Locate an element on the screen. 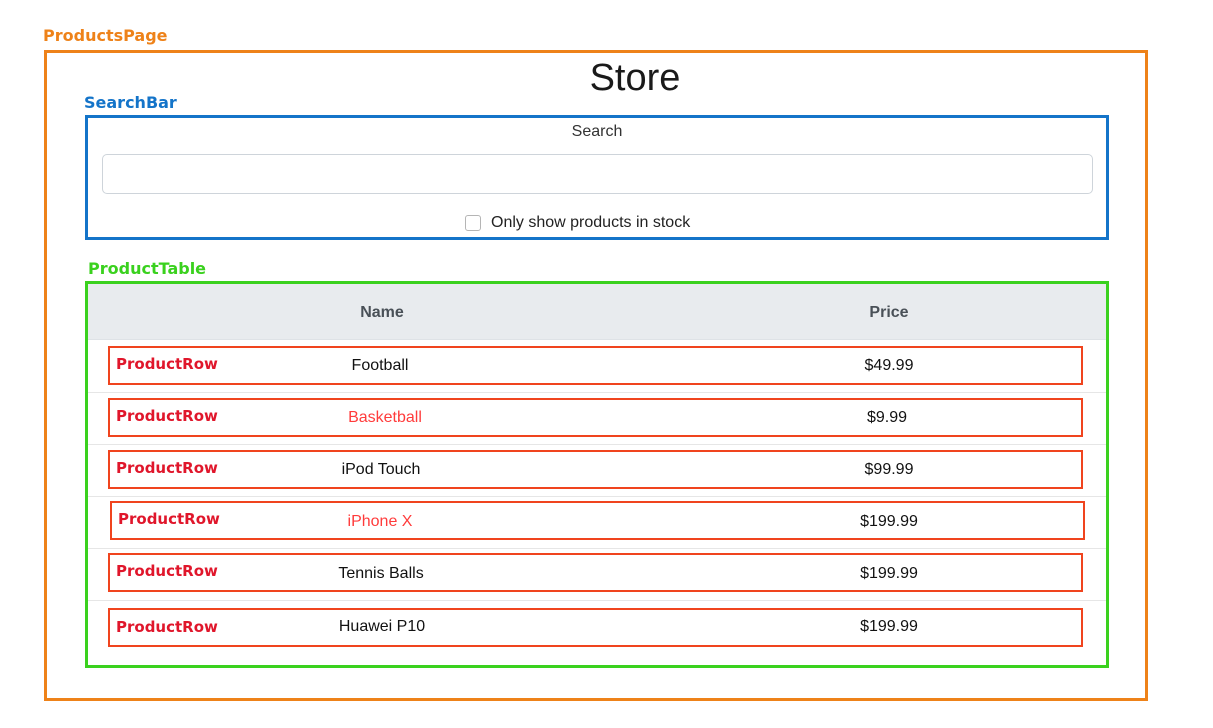 This screenshot has width=1213, height=728. in-stock-only-label: Only show products in stock is located at coordinates (590, 223).